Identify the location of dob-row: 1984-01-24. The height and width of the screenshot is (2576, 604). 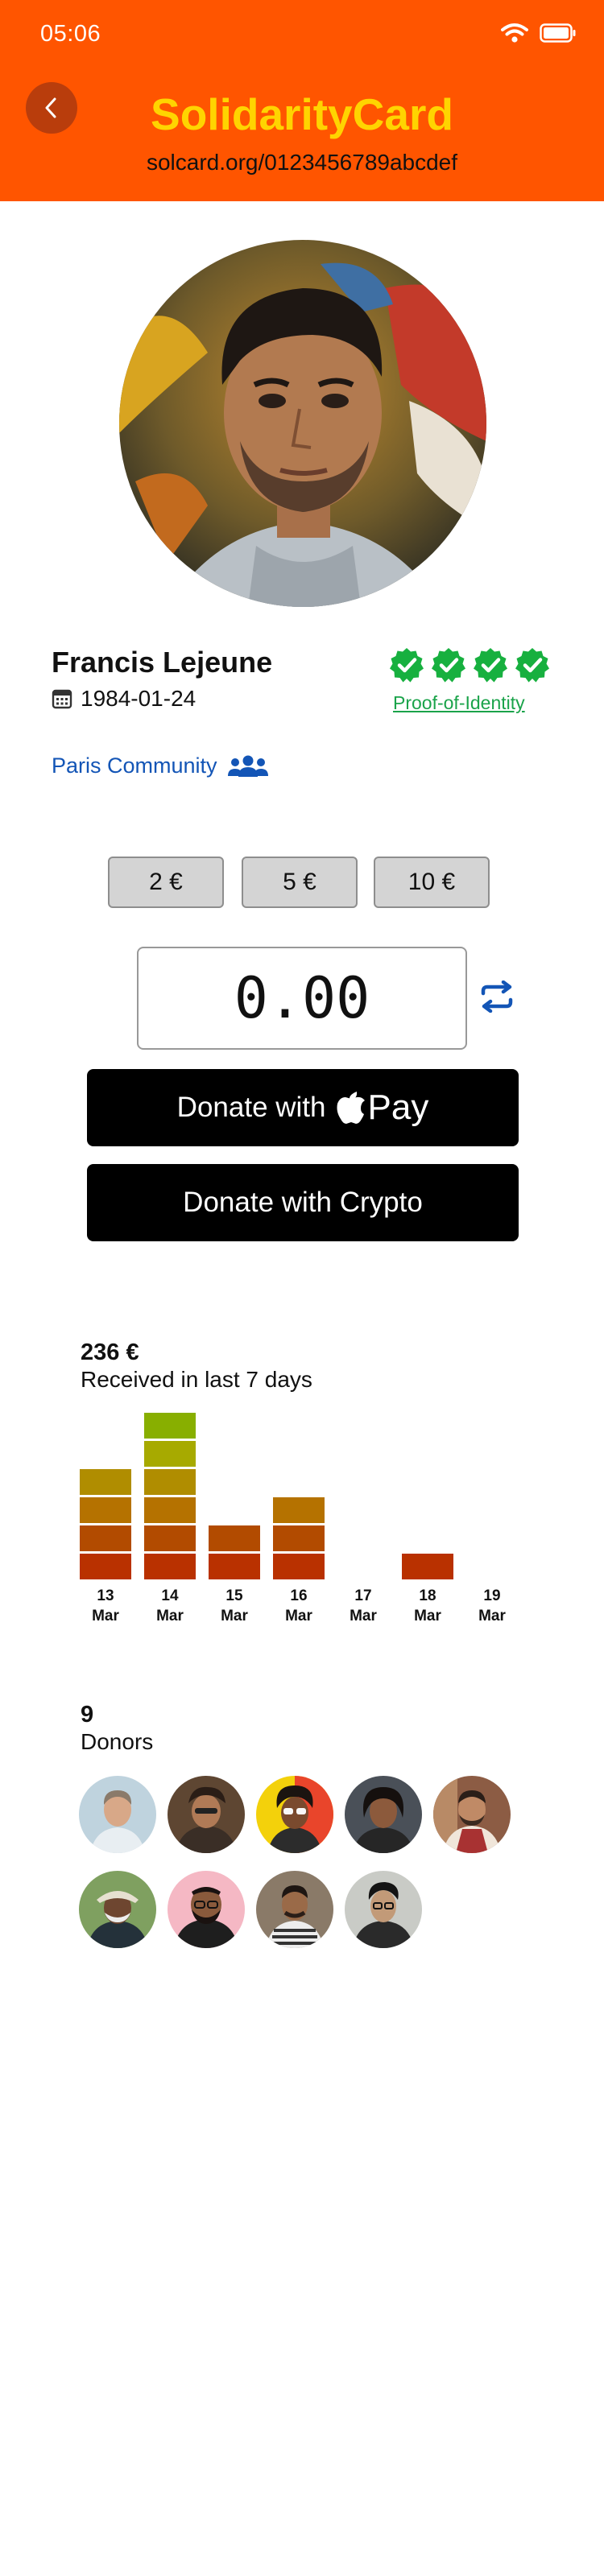
(124, 699).